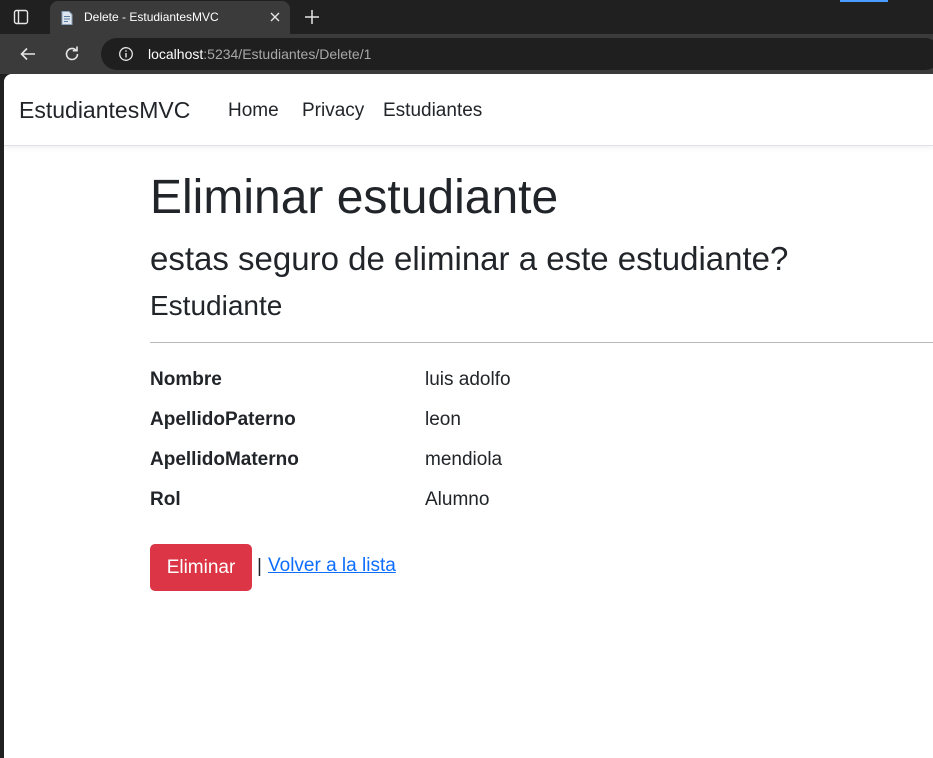 This screenshot has width=933, height=758. I want to click on tab-actions-icon, so click(21, 17).